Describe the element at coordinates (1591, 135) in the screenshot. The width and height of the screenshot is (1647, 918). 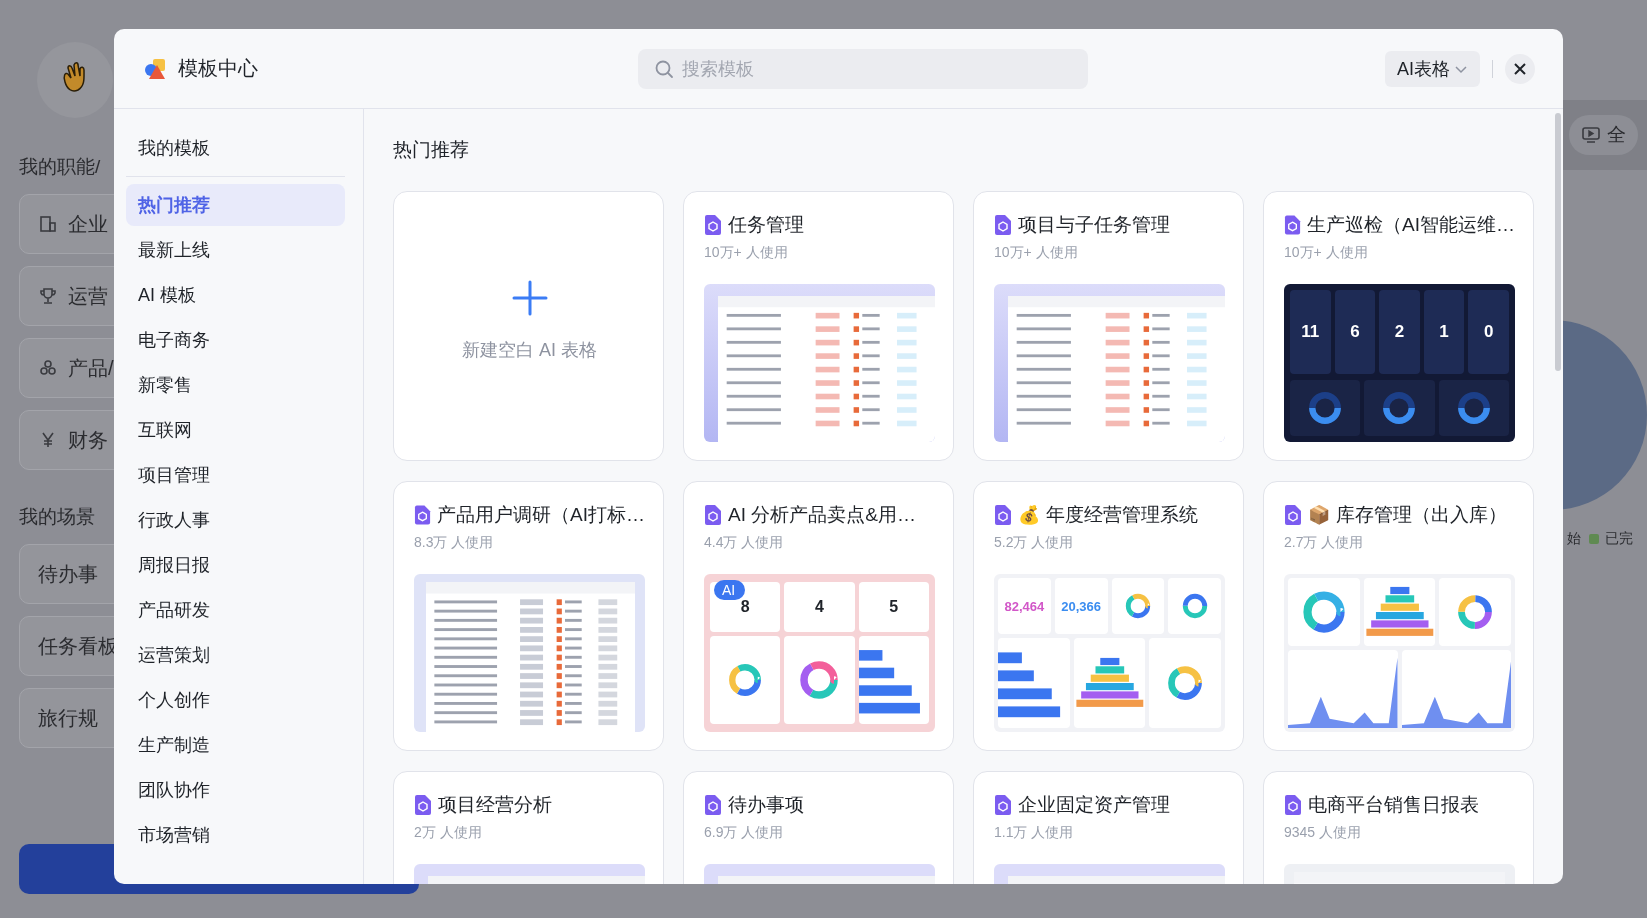
I see `monitor-play-icon` at that location.